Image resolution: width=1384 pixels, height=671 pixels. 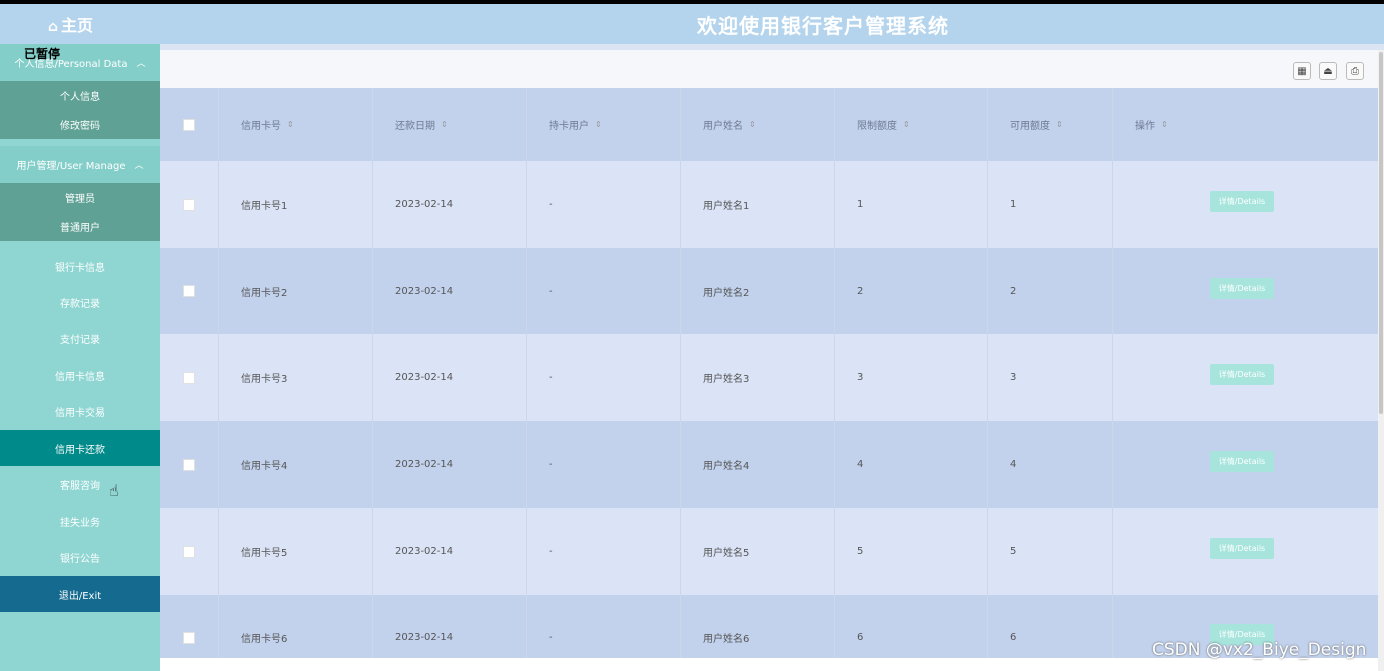 What do you see at coordinates (80, 484) in the screenshot?
I see `sidebar-item-customer-service: 客服咨询` at bounding box center [80, 484].